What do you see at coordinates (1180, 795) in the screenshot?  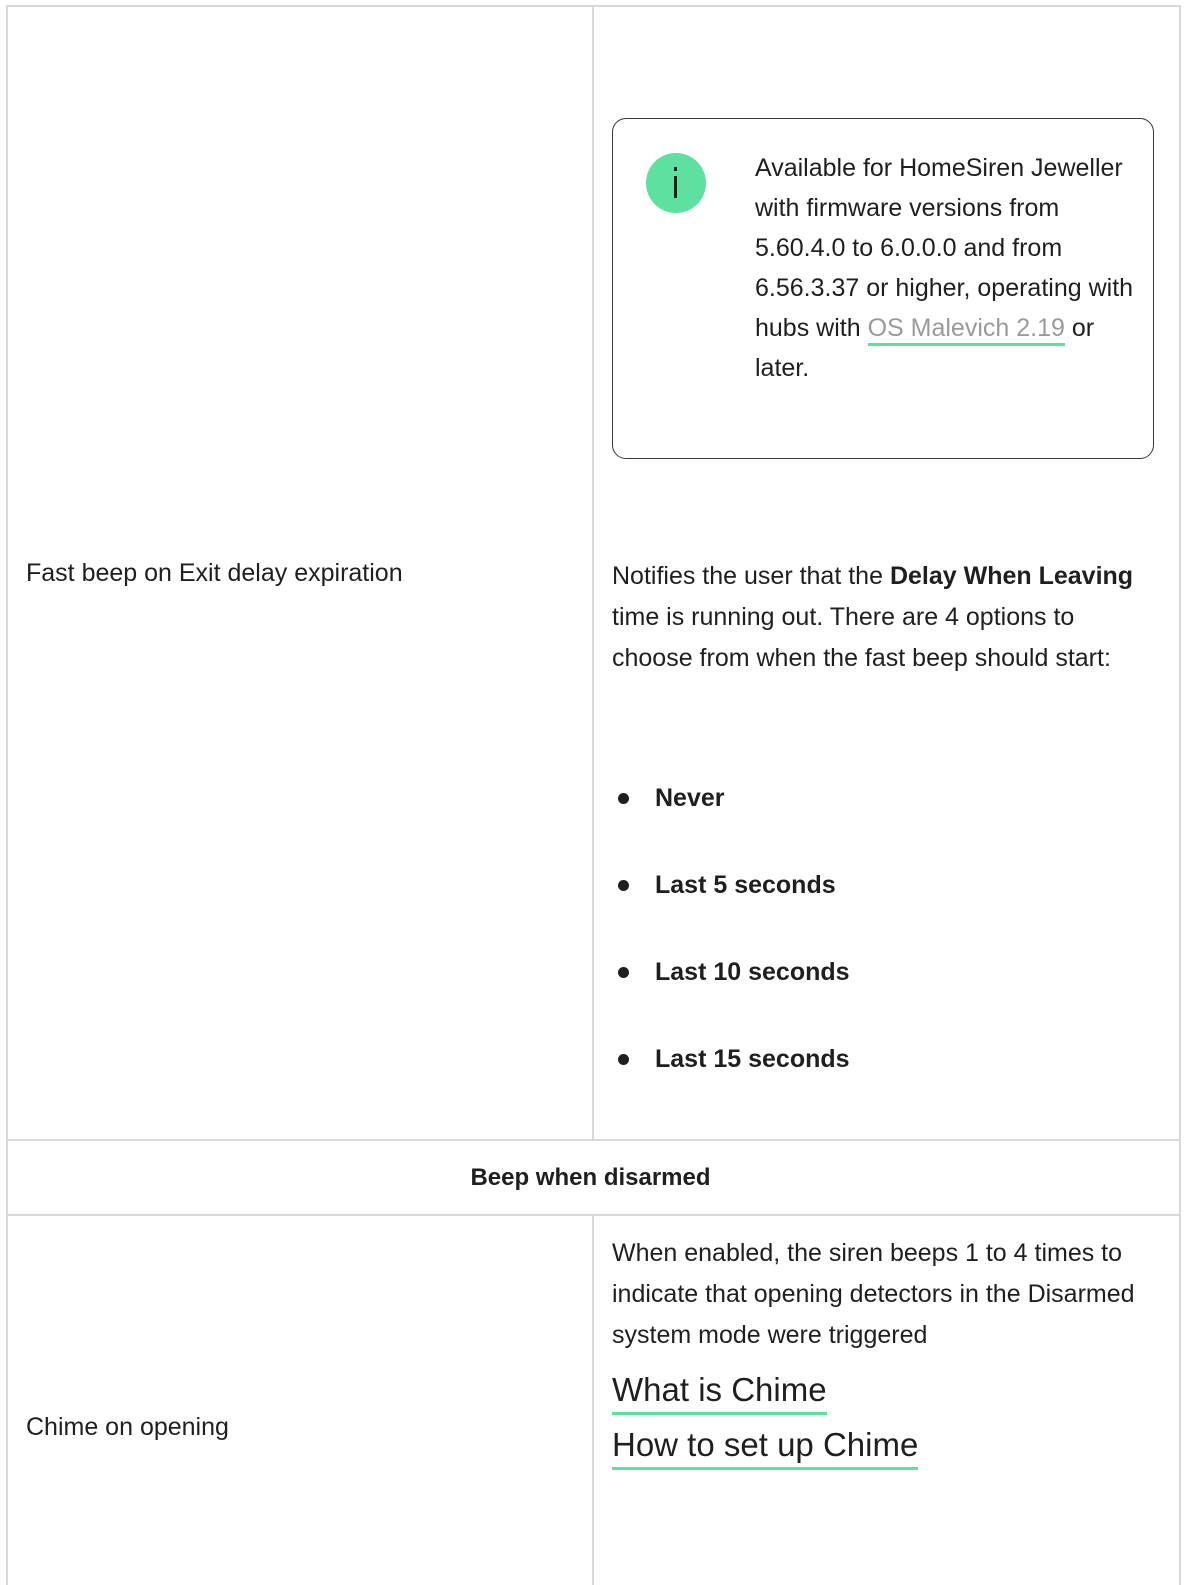 I see `table-border-right` at bounding box center [1180, 795].